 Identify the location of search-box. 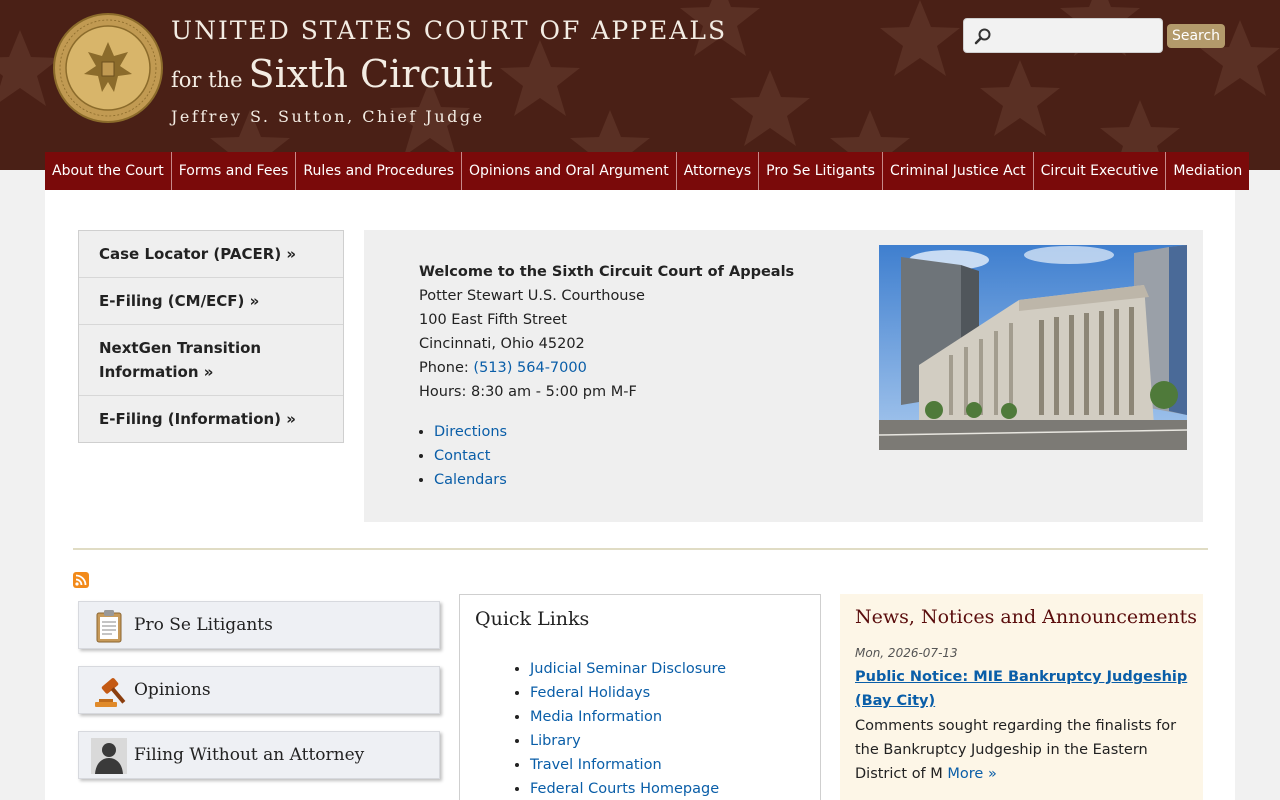
(1063, 35).